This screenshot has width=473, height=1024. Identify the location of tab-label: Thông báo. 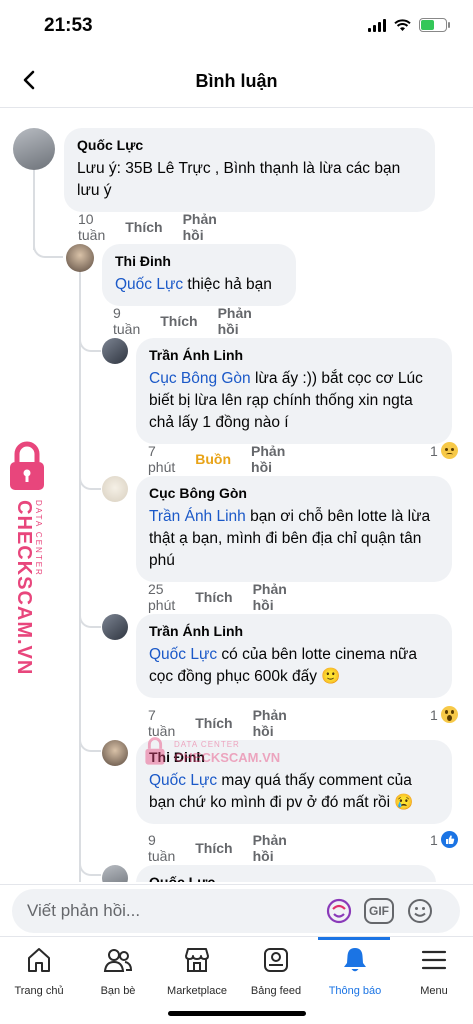
(355, 991).